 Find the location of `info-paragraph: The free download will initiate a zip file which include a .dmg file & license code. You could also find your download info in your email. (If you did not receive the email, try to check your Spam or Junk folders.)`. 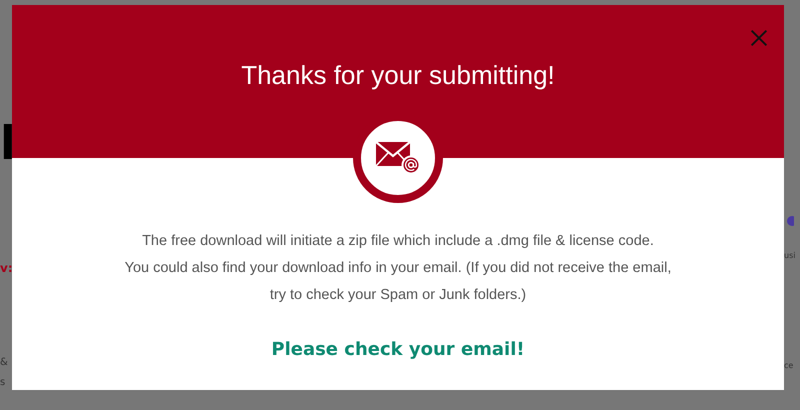

info-paragraph: The free download will initiate a zip file which include a .dmg file & license code. You could also find your download info in your email. (If you did not receive the email, try to check your Spam or Junk folders.) is located at coordinates (398, 268).